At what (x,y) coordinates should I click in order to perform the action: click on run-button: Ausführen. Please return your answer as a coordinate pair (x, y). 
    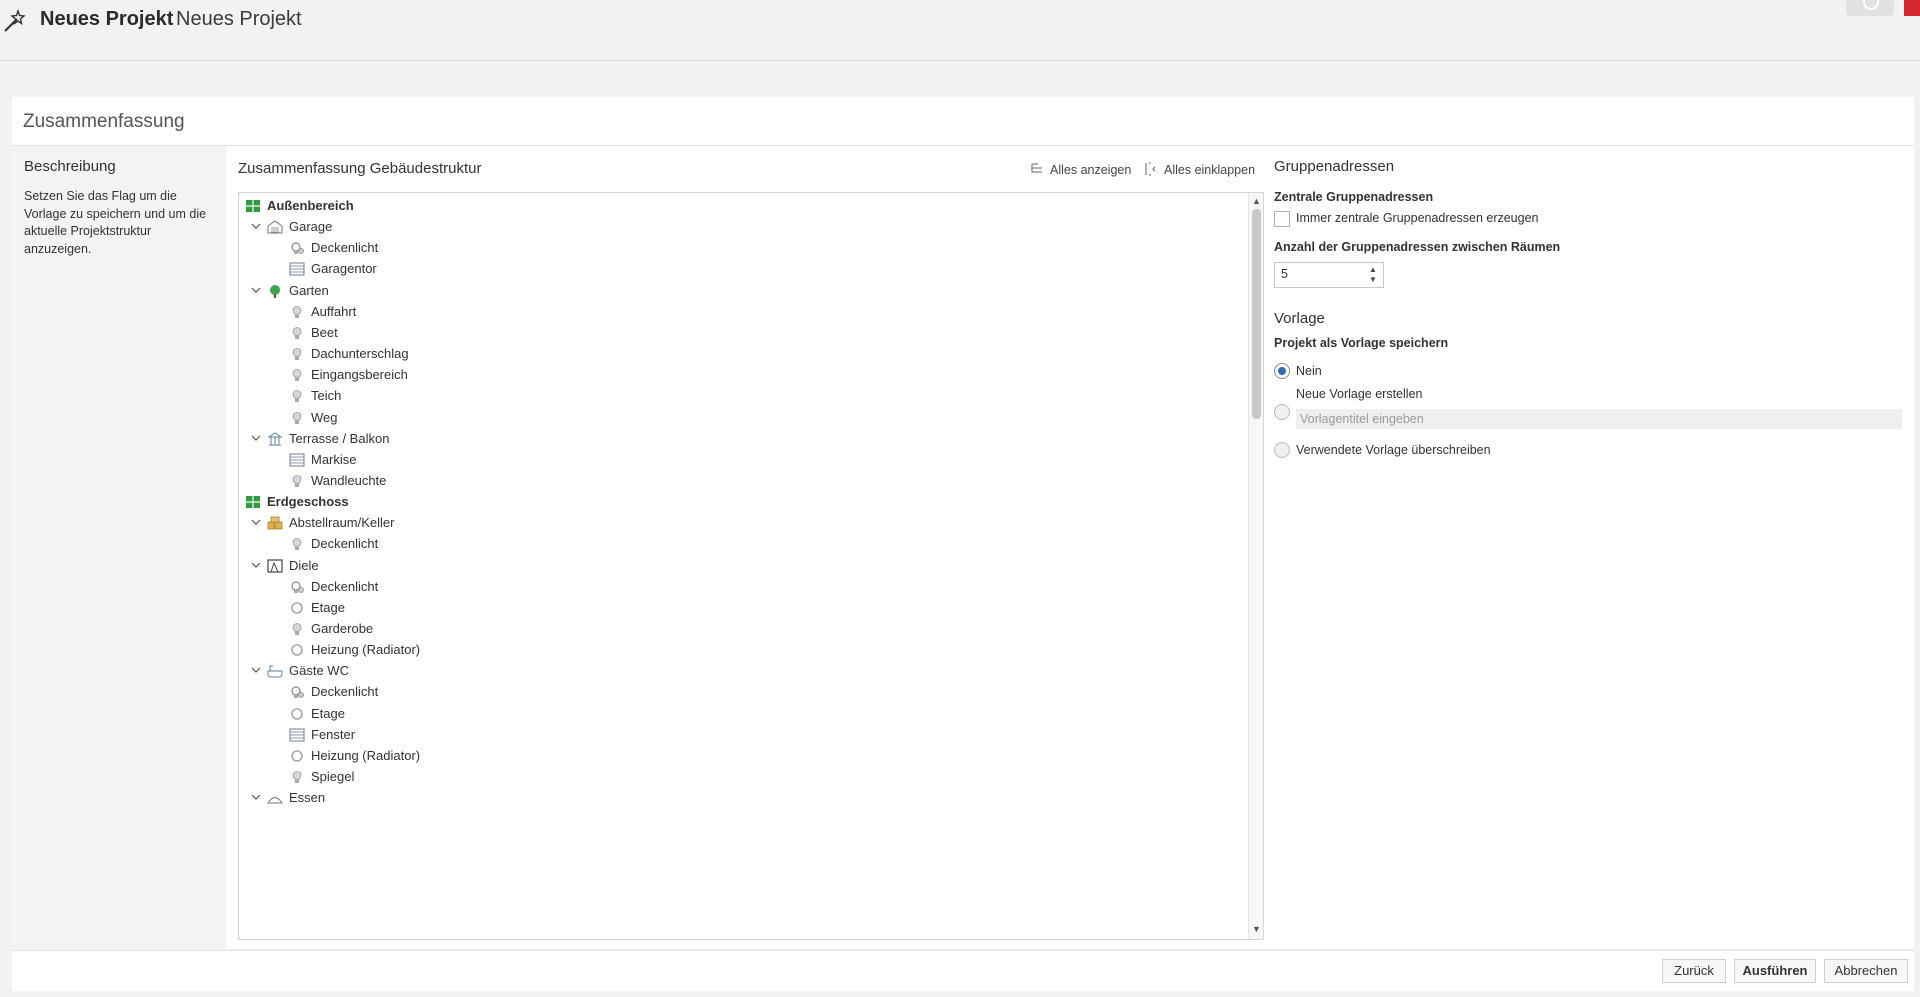
    Looking at the image, I should click on (1775, 971).